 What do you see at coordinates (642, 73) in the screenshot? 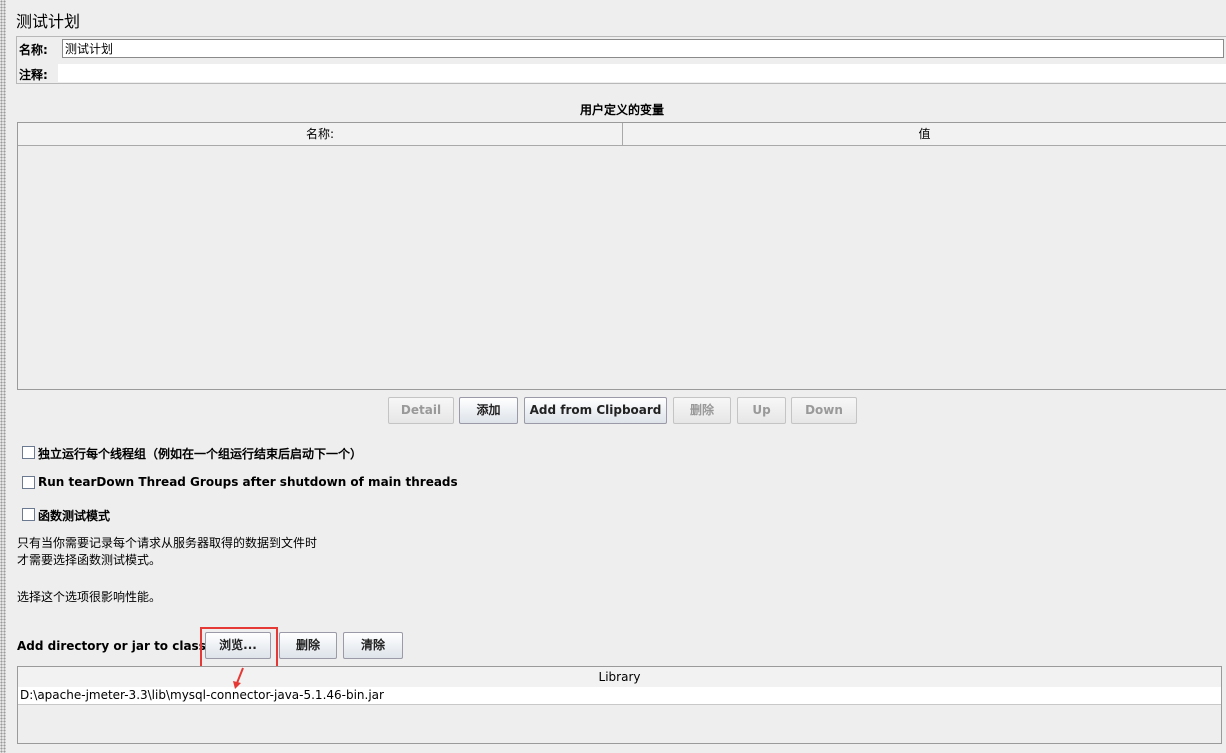
I see `comment-input` at bounding box center [642, 73].